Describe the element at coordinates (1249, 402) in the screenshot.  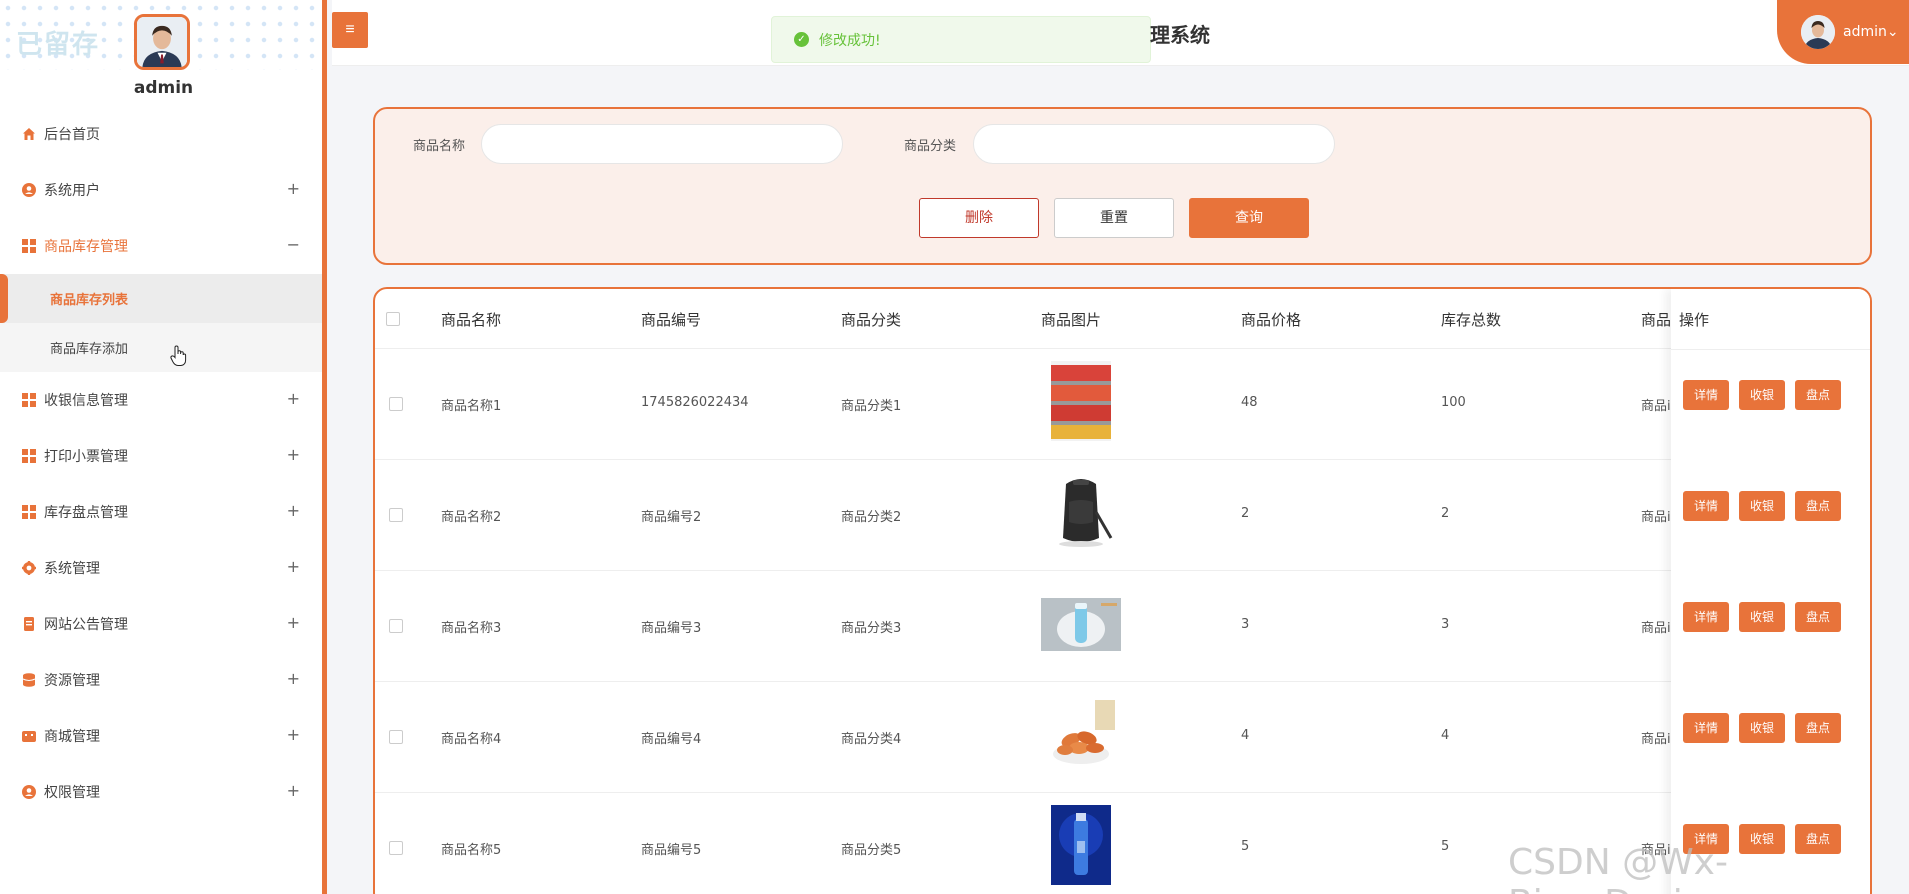
I see `cell-price: 48` at that location.